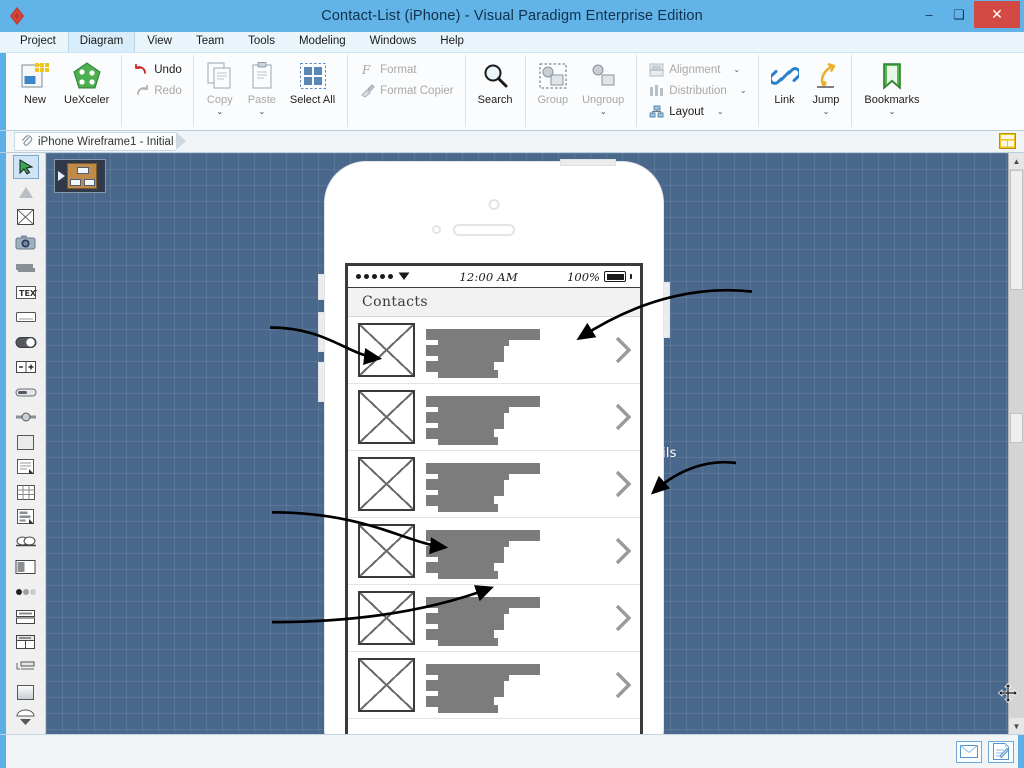 This screenshot has height=768, width=1024. I want to click on diagram-thumbnail-widget, so click(80, 176).